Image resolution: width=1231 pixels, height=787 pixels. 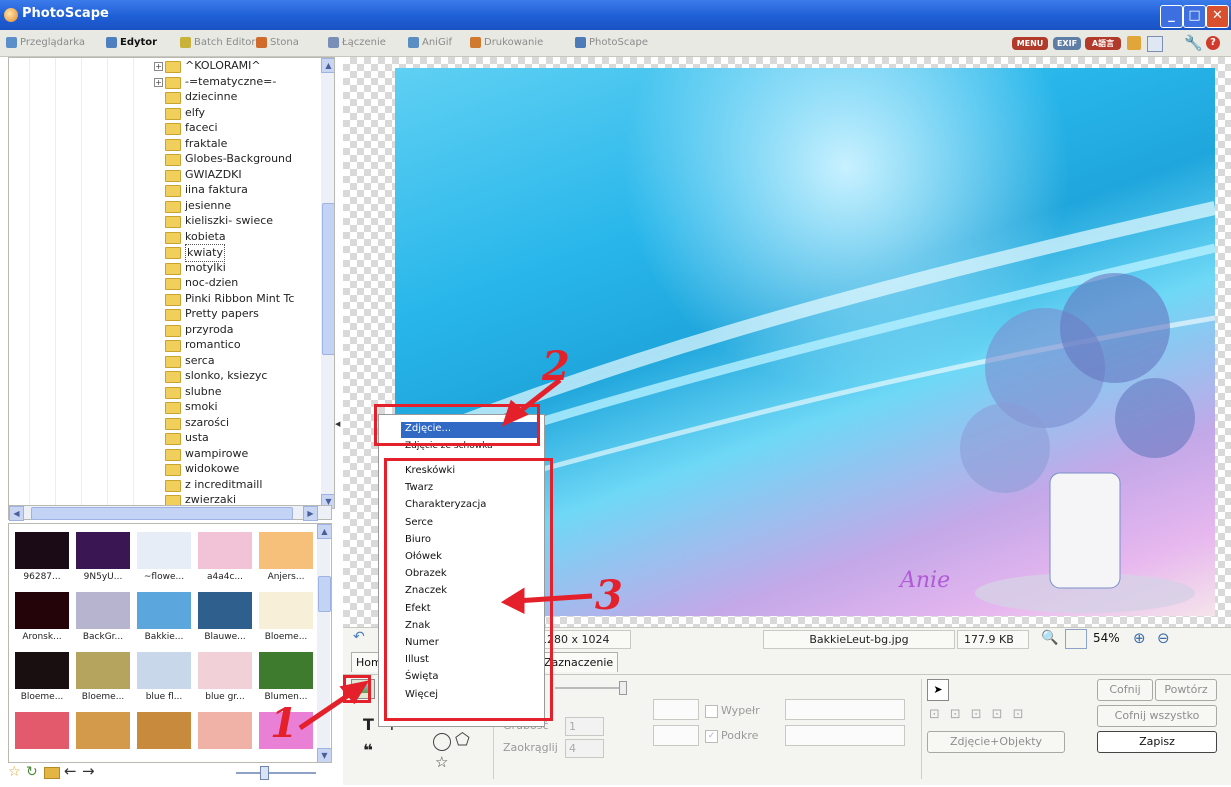 I want to click on tab-batch-editor: Batch Editor, so click(x=218, y=42).